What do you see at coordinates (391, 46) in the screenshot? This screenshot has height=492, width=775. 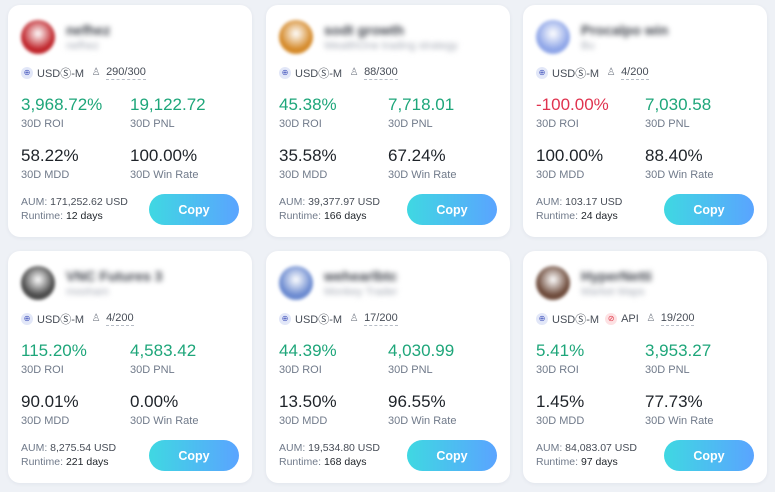 I see `trader-subtitle: WealthOne trading strategy` at bounding box center [391, 46].